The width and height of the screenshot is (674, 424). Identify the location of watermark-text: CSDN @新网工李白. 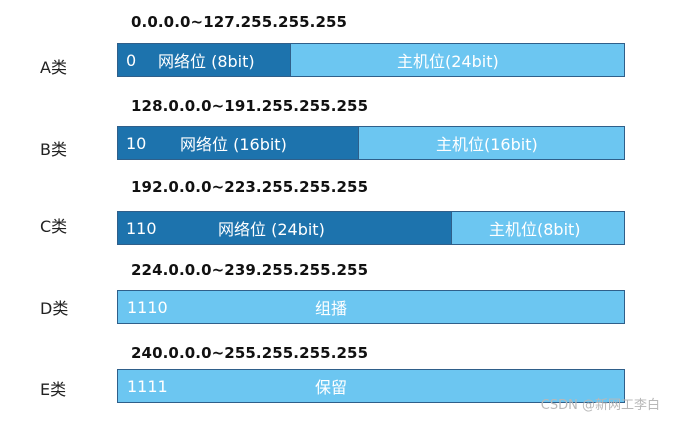
(600, 405).